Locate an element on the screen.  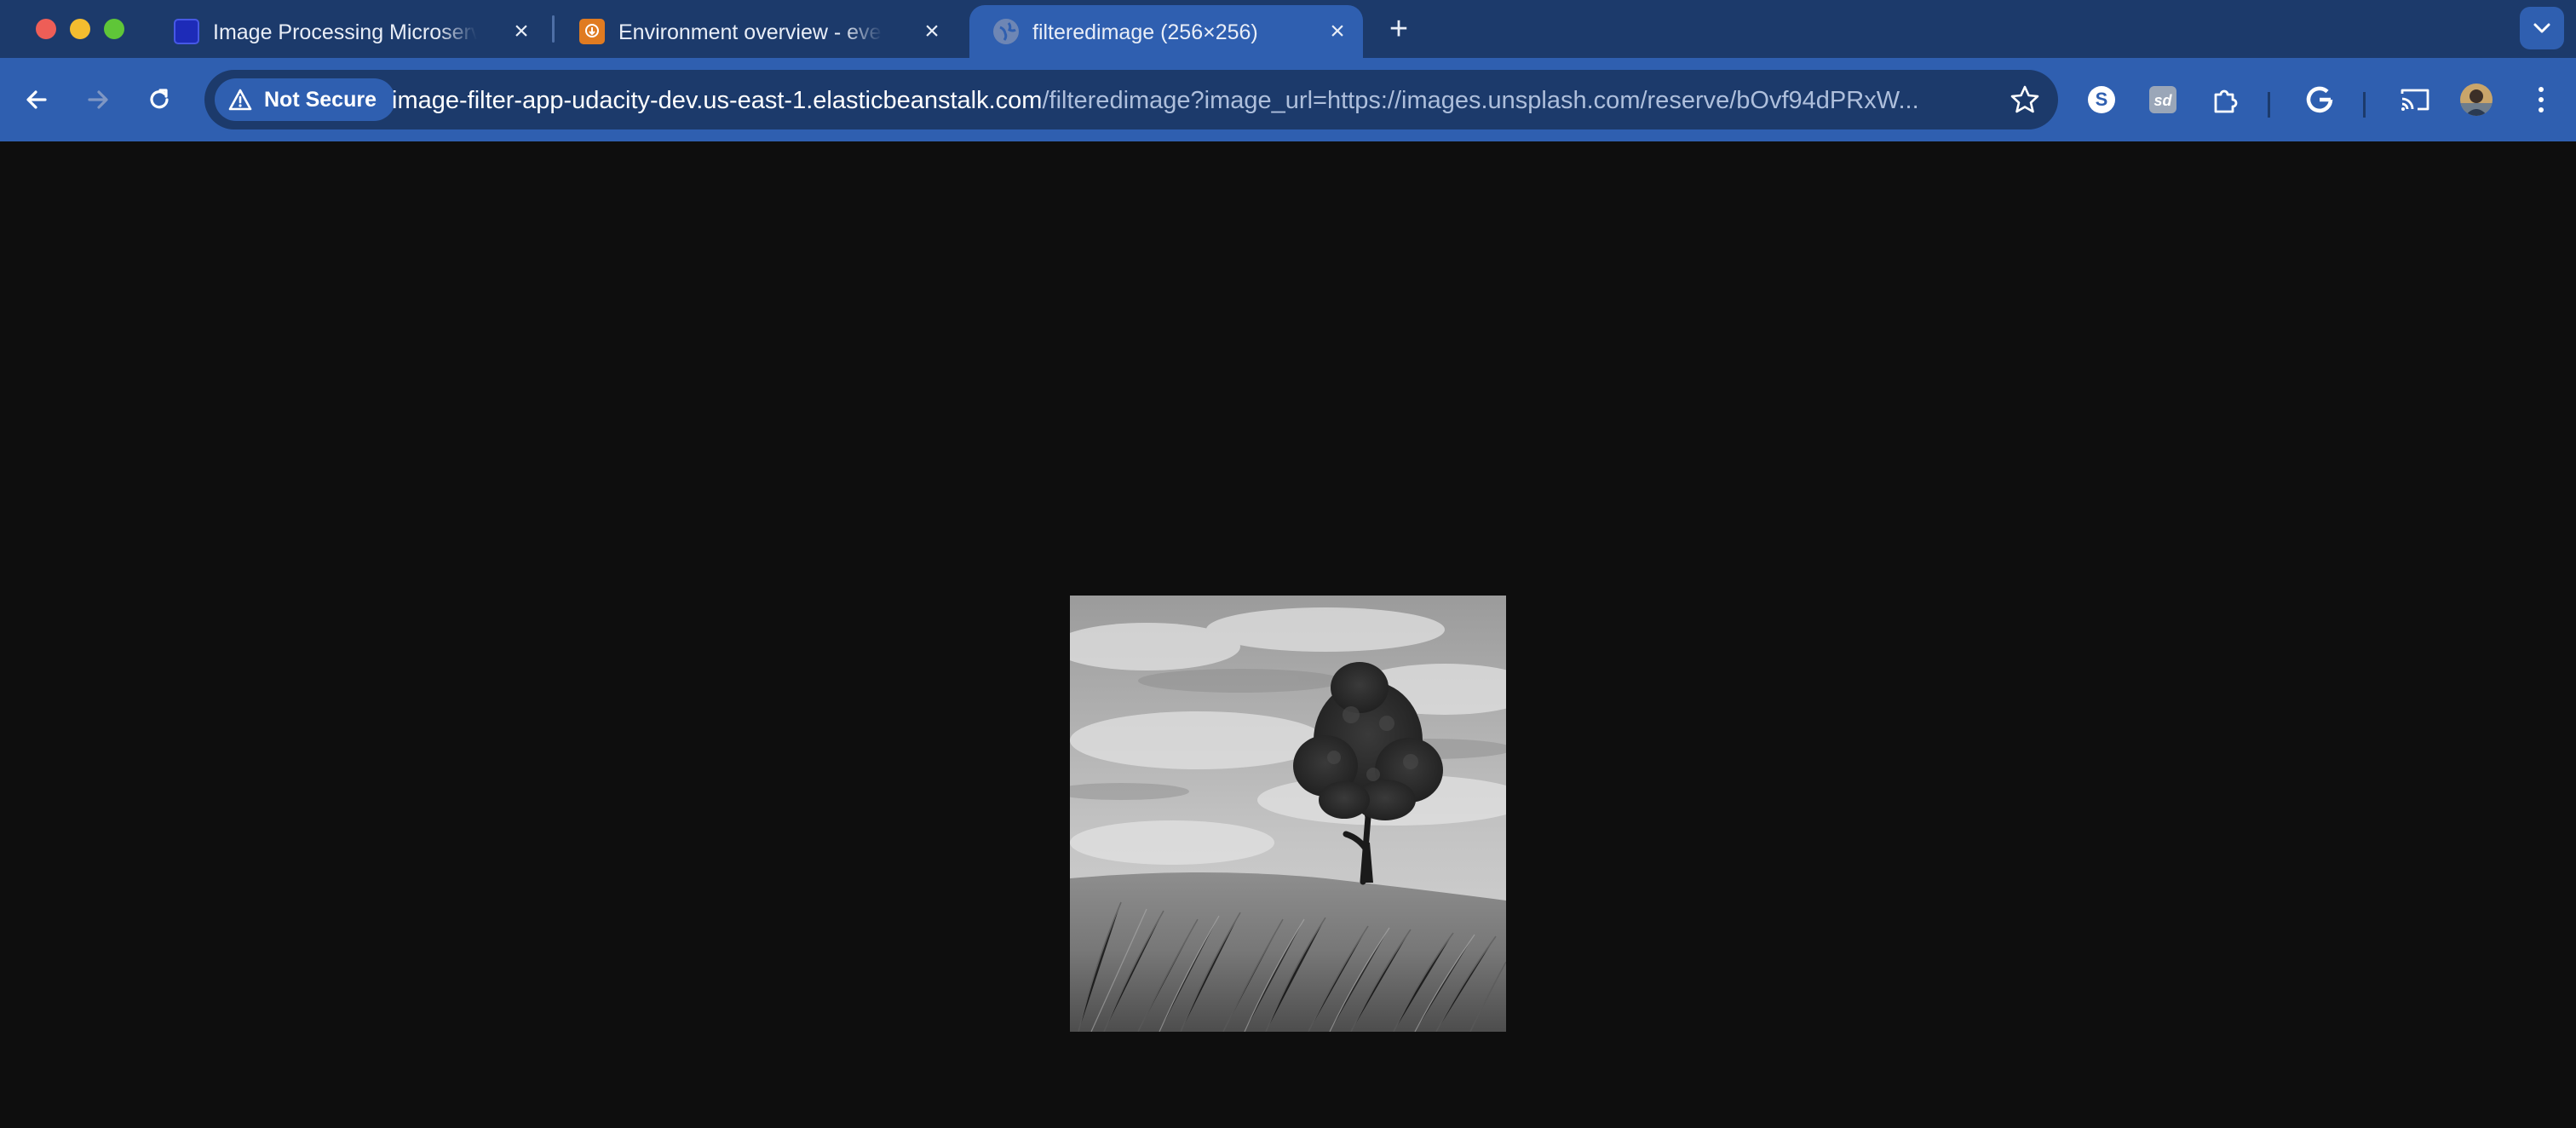
vscode-like-blue-icon is located at coordinates (187, 31).